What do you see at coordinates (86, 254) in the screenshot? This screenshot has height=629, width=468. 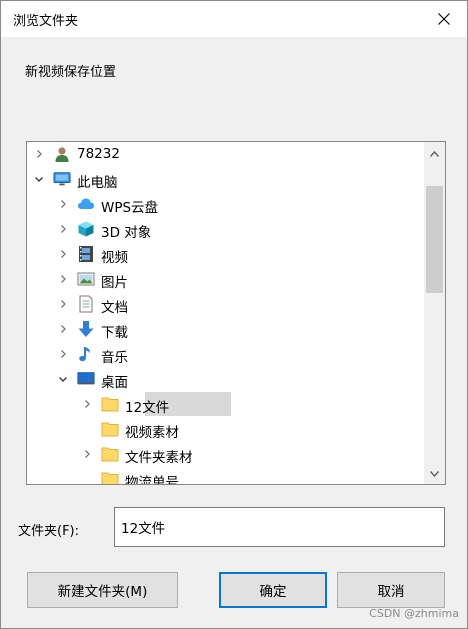 I see `film-icon` at bounding box center [86, 254].